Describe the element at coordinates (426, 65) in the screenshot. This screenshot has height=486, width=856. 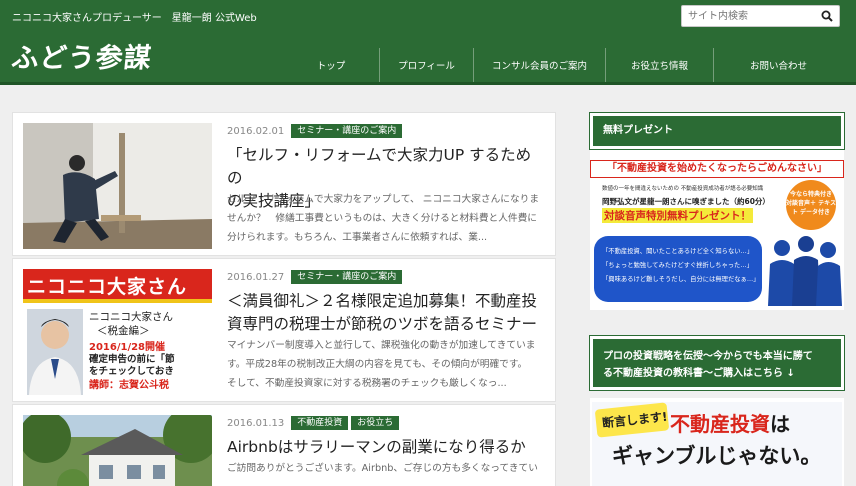
I see `nav-profile: プロフィール` at that location.